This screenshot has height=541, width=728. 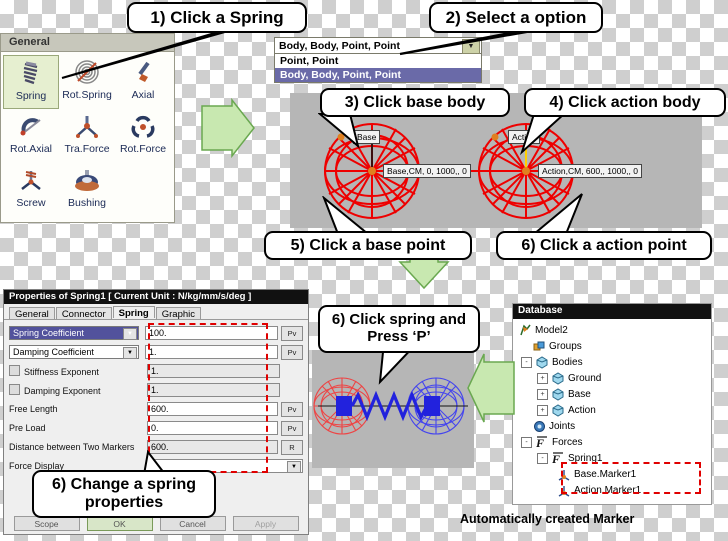 I want to click on ok-button: OK, so click(x=119, y=523).